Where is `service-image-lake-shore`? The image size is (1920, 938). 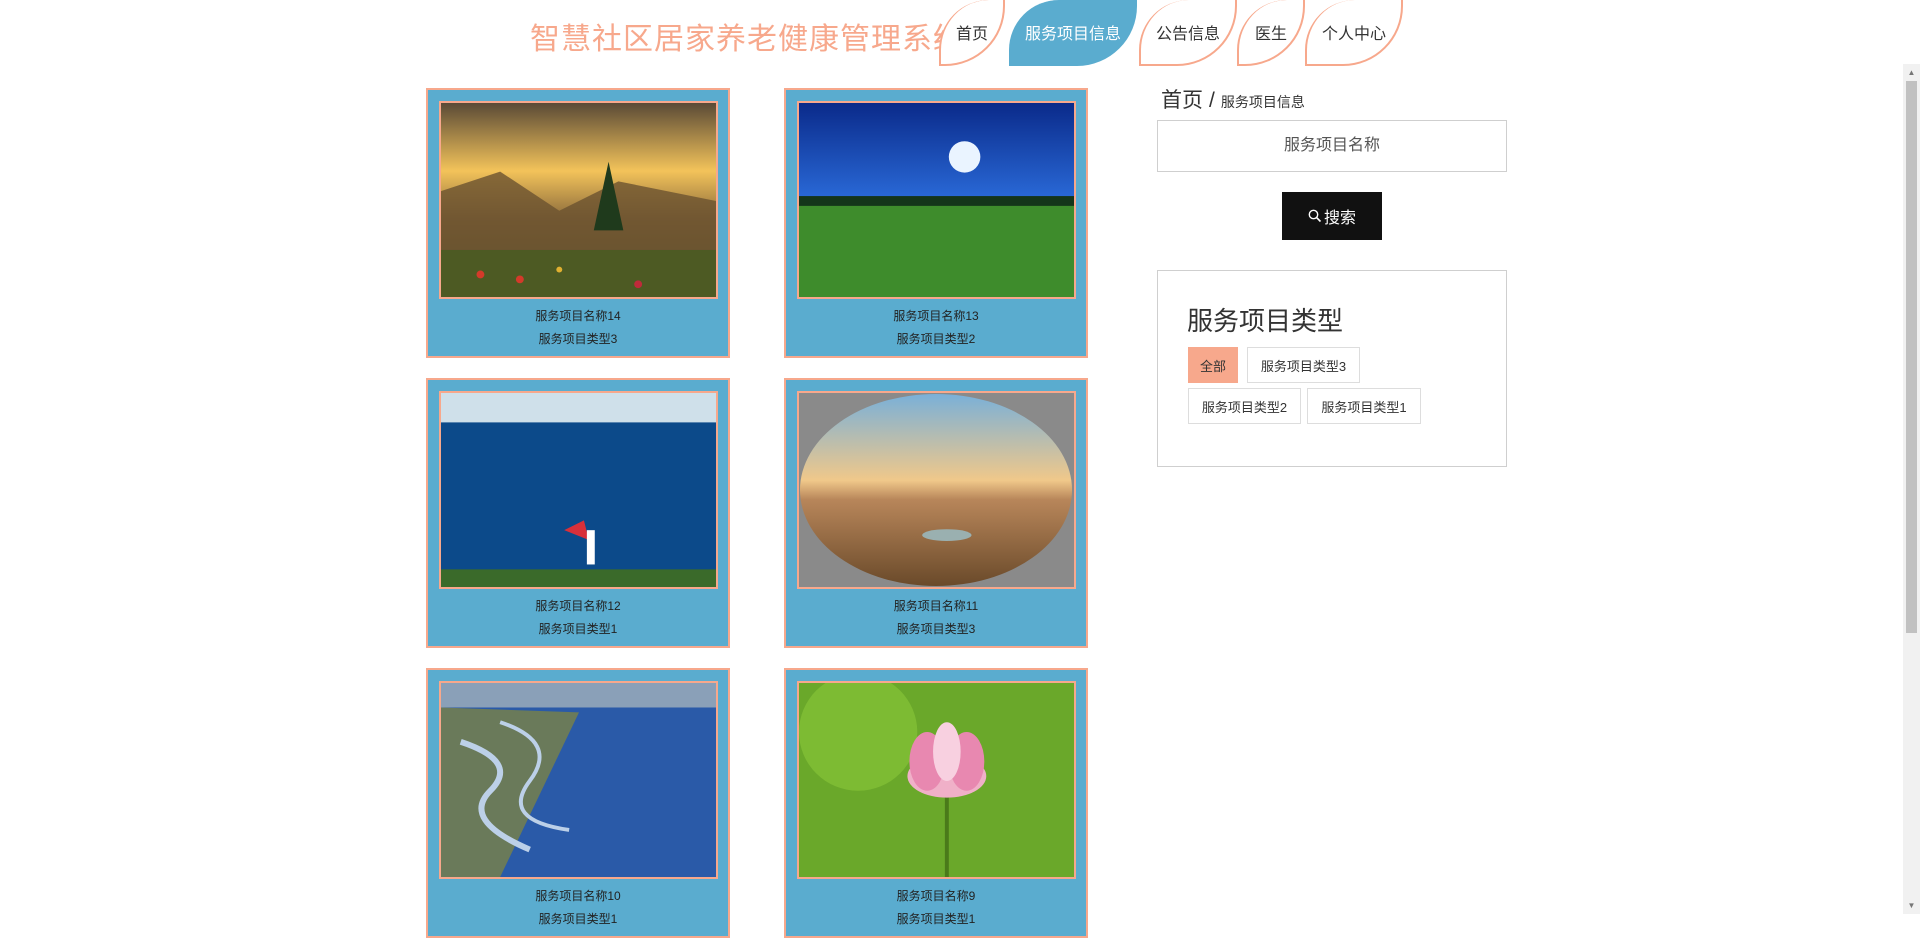
service-image-lake-shore is located at coordinates (578, 780).